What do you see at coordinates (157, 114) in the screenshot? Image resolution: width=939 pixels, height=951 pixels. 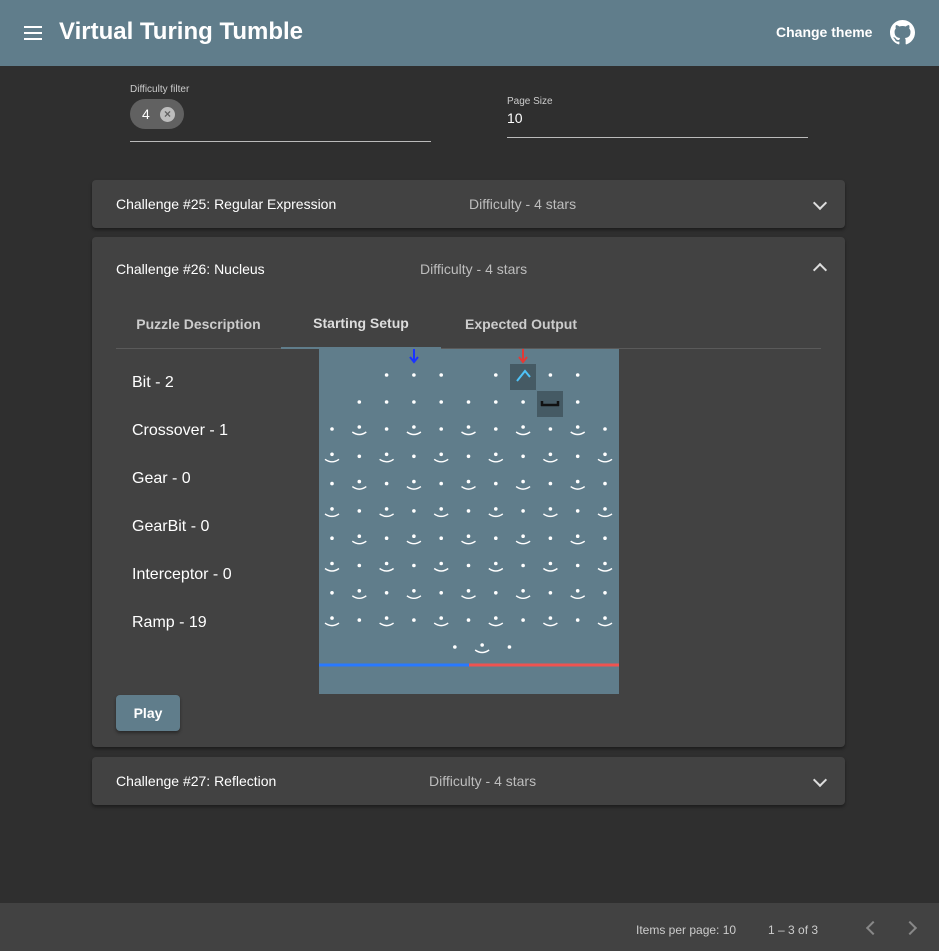 I see `difficulty-chip: 4 ×` at bounding box center [157, 114].